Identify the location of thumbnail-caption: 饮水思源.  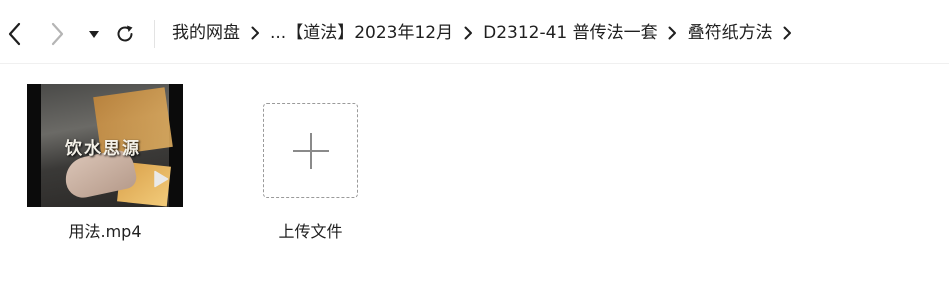
(103, 149).